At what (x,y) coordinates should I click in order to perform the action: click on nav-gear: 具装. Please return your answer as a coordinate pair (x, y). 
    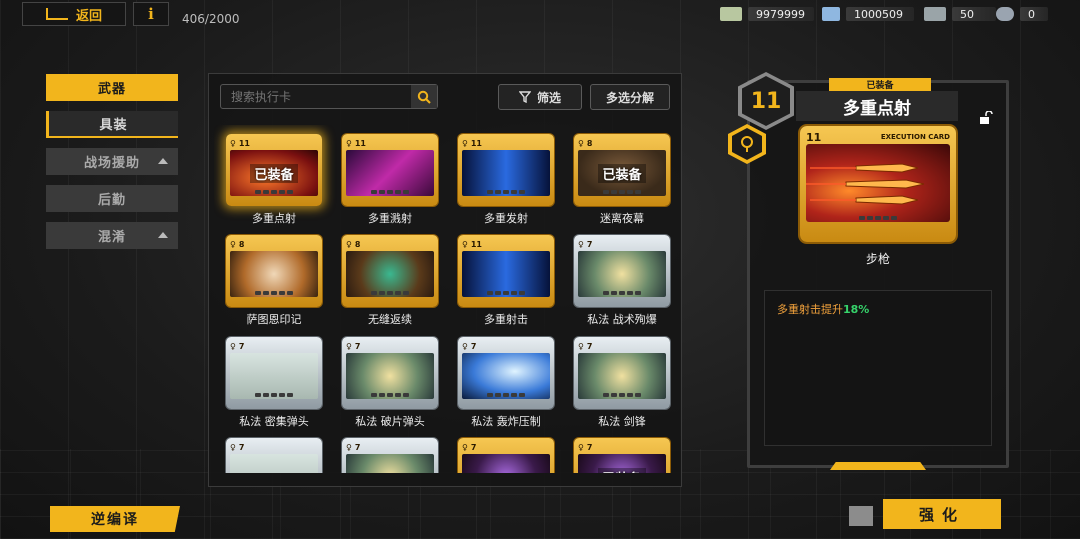
    Looking at the image, I should click on (112, 124).